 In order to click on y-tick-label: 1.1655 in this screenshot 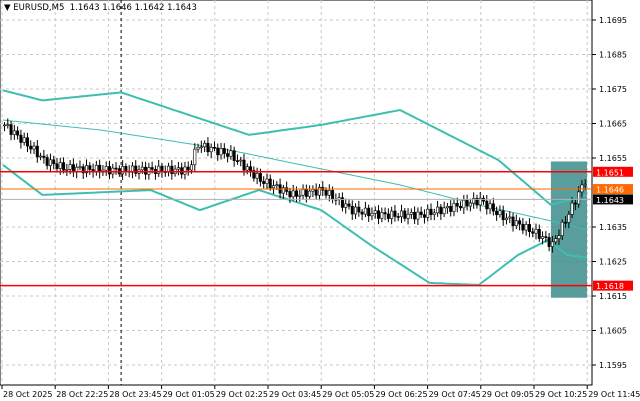, I will do `click(613, 158)`.